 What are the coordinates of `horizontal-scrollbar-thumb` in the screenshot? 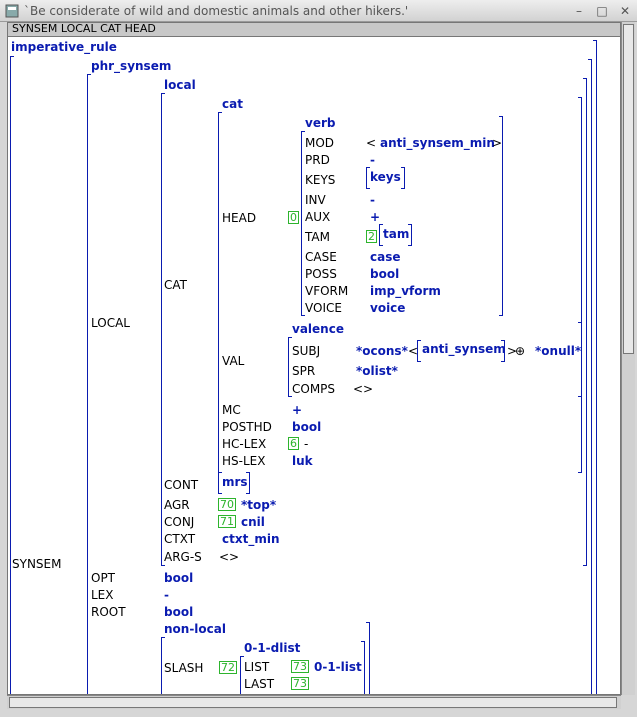 It's located at (313, 702).